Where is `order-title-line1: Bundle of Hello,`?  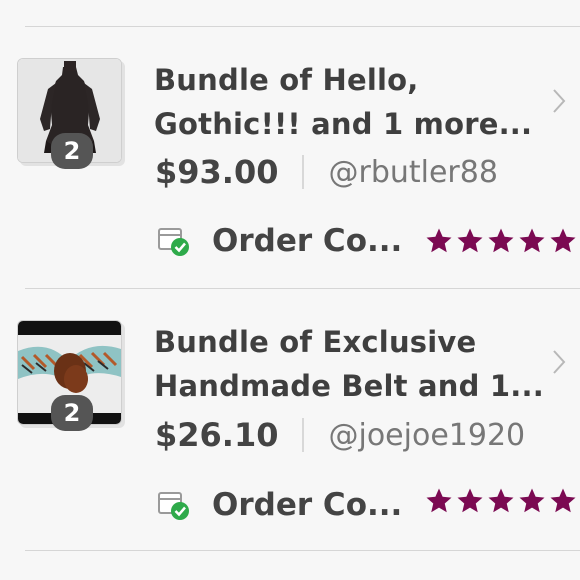 order-title-line1: Bundle of Hello, is located at coordinates (286, 80).